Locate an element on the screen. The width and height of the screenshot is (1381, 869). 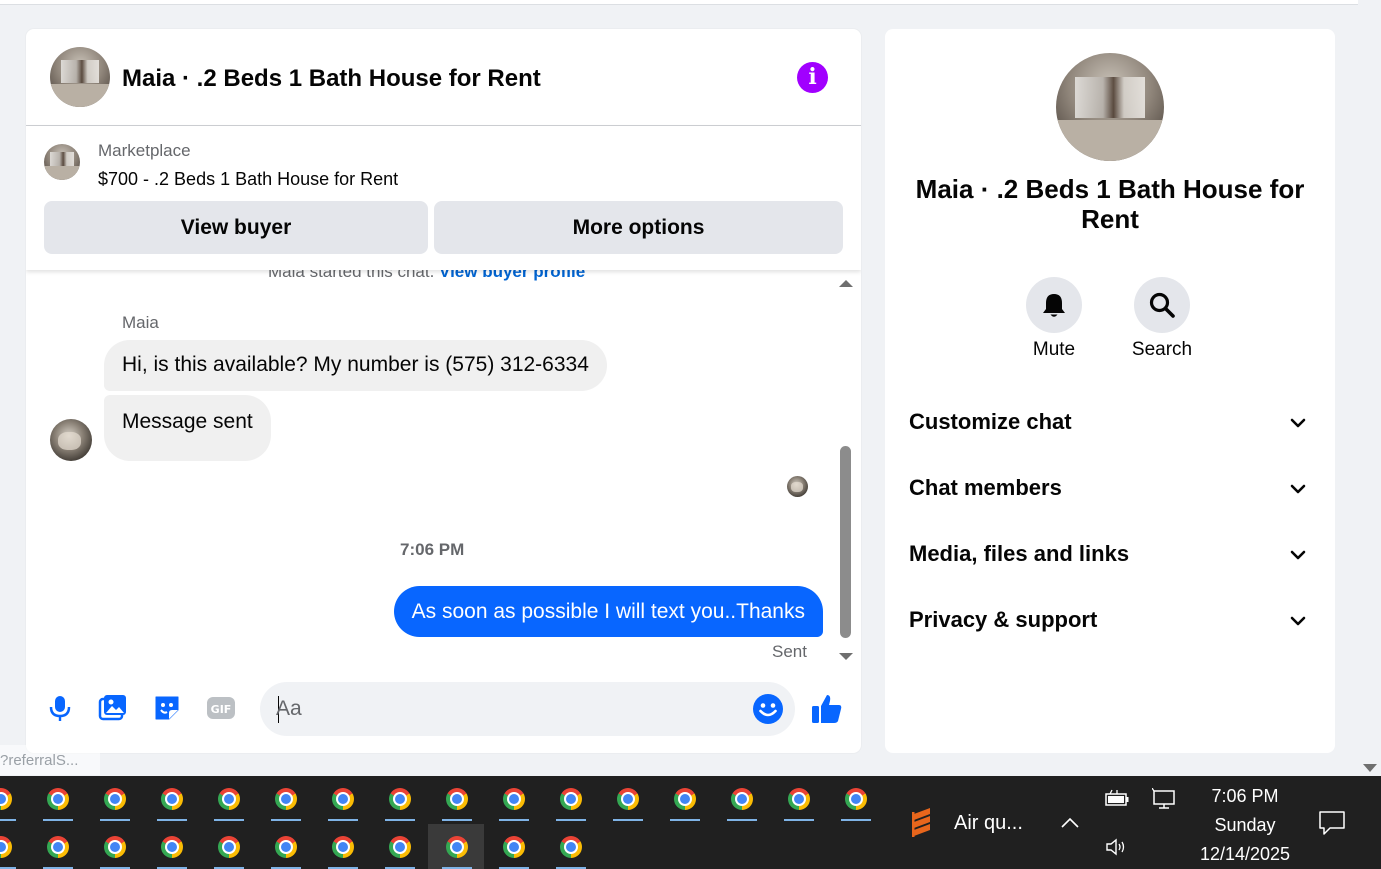
panel-title: Maia · .2 Beds 1 Bath House for Rent is located at coordinates (1110, 204).